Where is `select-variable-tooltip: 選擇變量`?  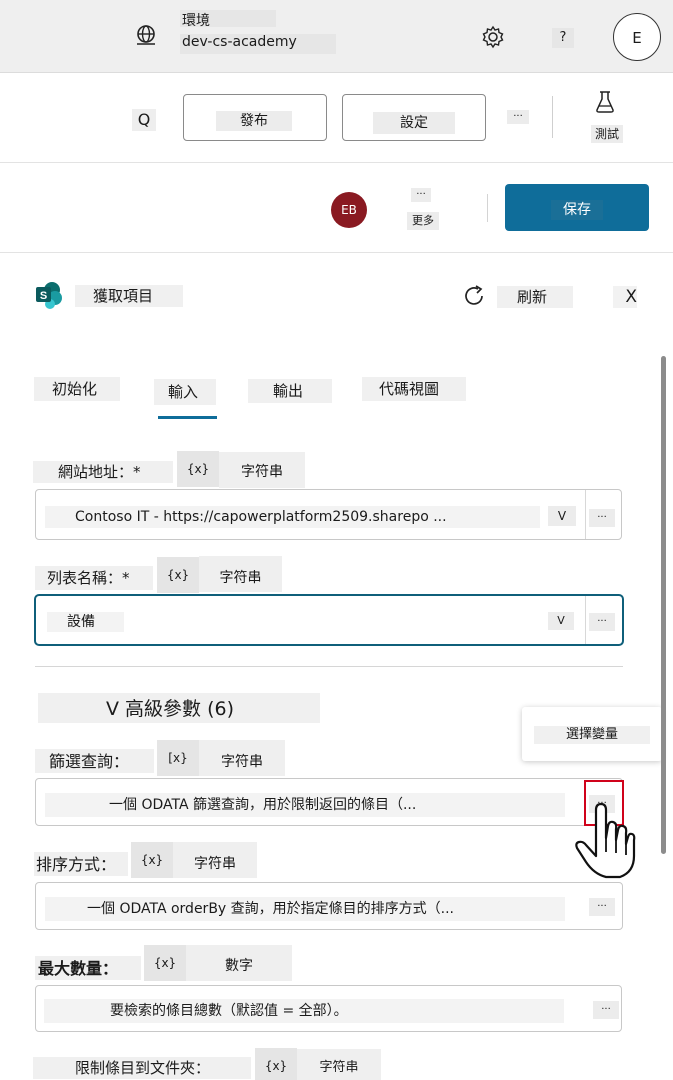 select-variable-tooltip: 選擇變量 is located at coordinates (592, 734).